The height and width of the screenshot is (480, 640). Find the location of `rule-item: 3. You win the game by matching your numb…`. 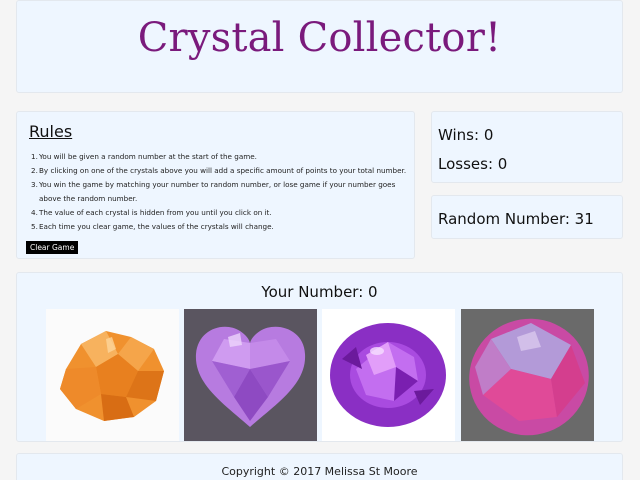

rule-item: 3. You win the game by matching your numb… is located at coordinates (213, 191).